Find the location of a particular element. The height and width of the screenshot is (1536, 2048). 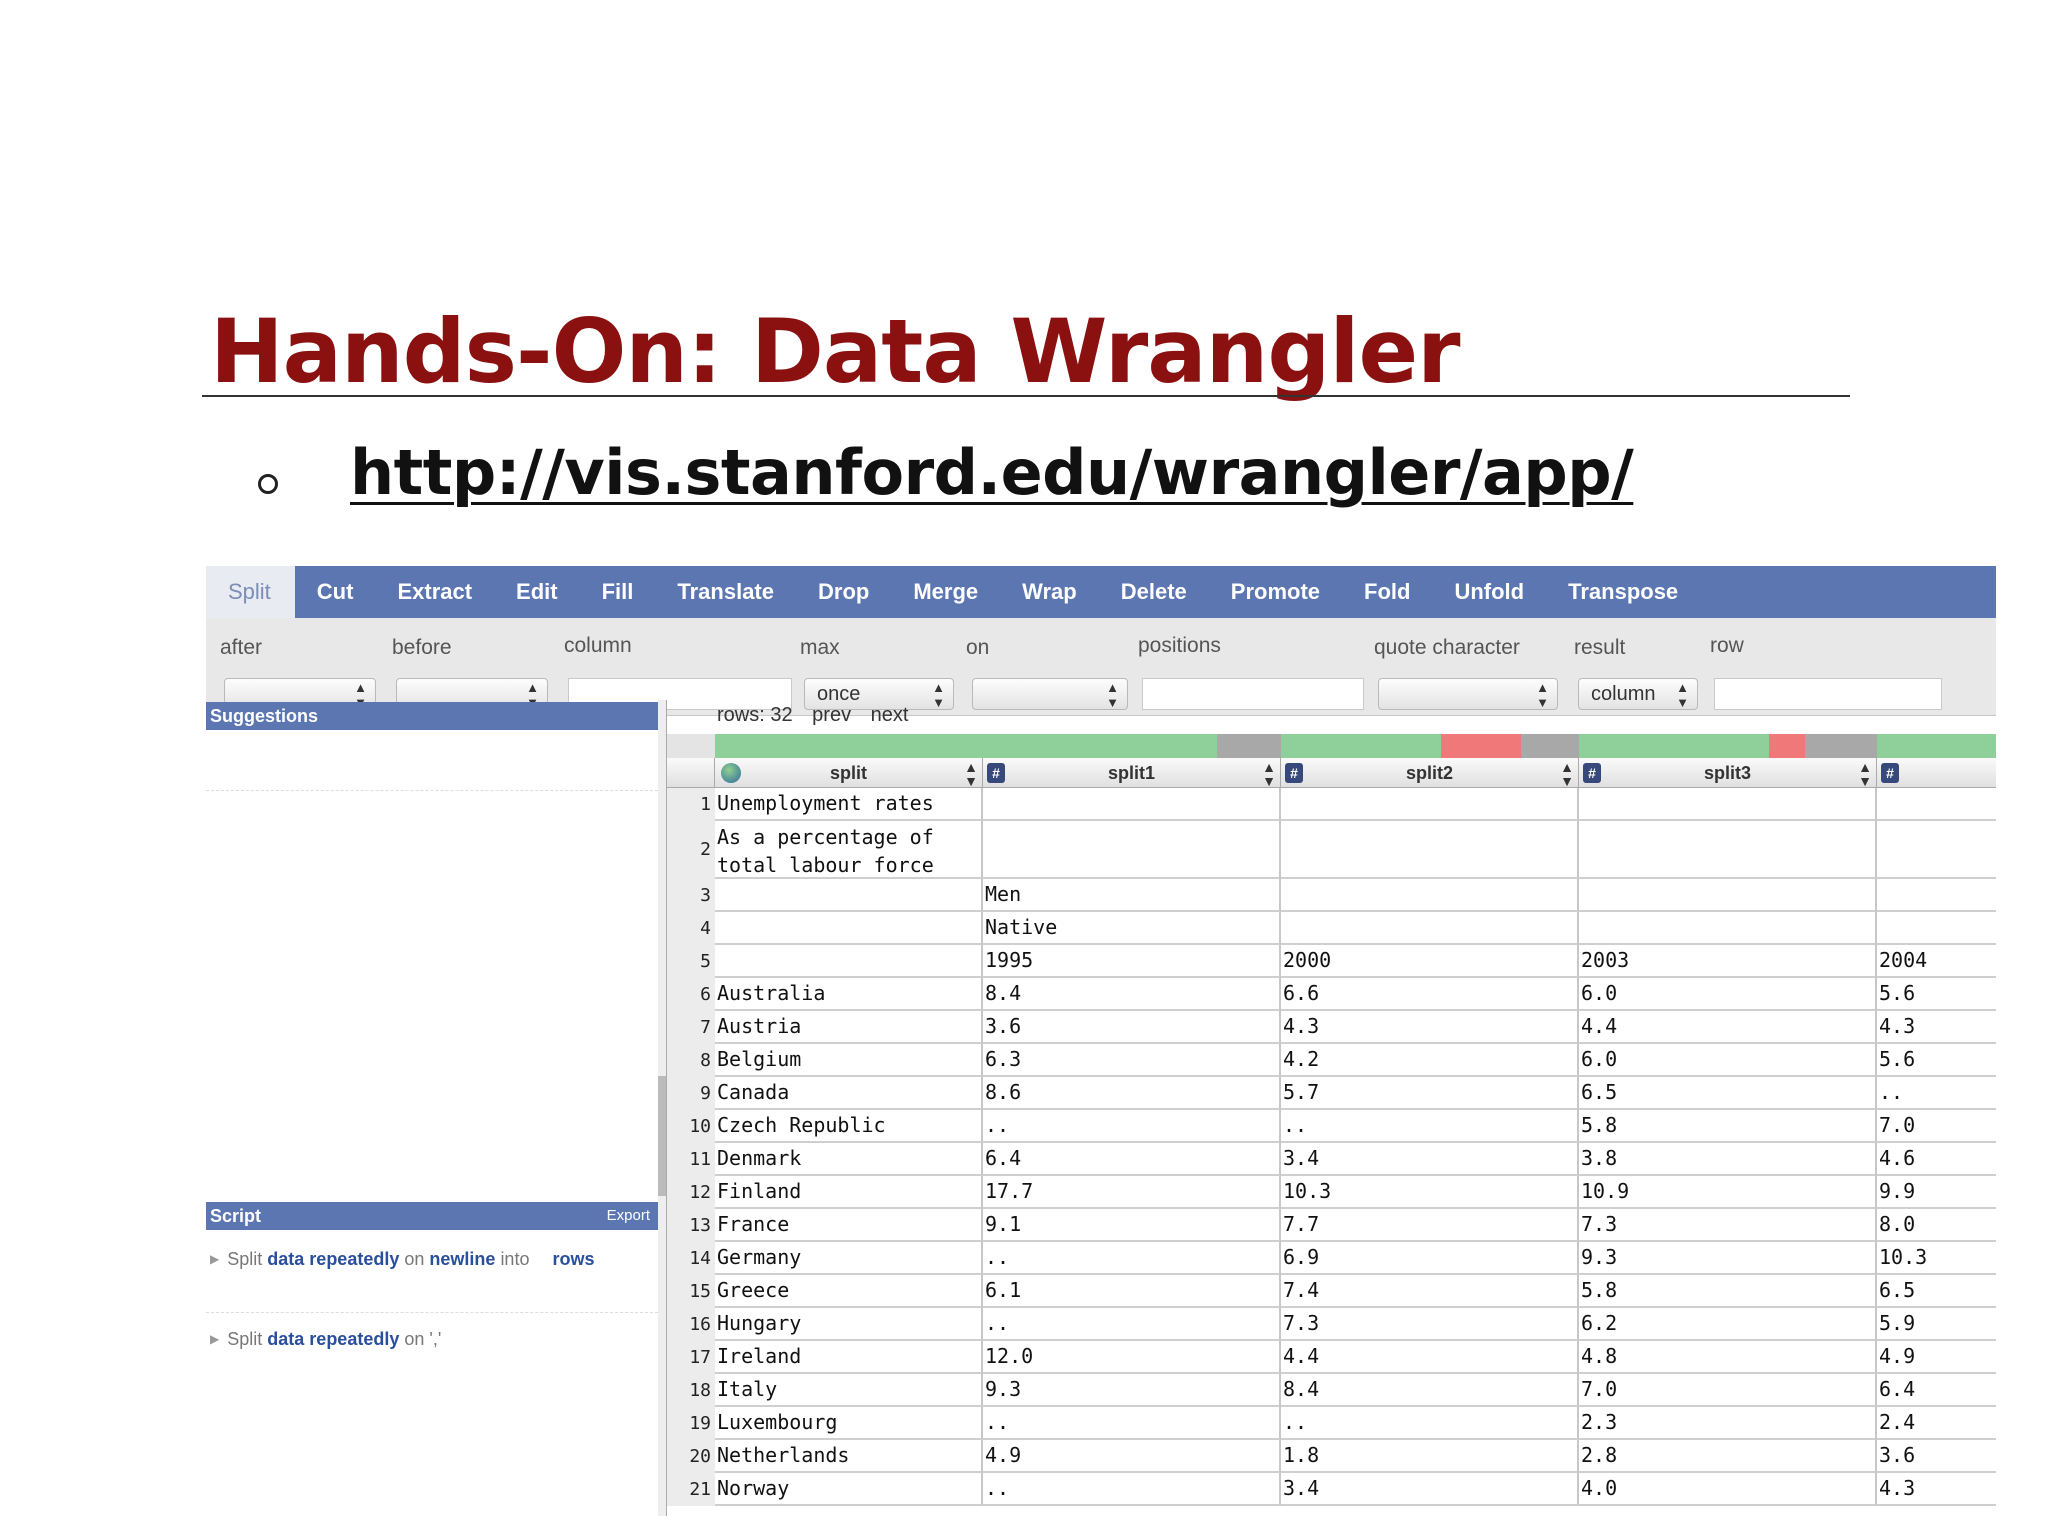

row-number: 21 is located at coordinates (691, 1489).